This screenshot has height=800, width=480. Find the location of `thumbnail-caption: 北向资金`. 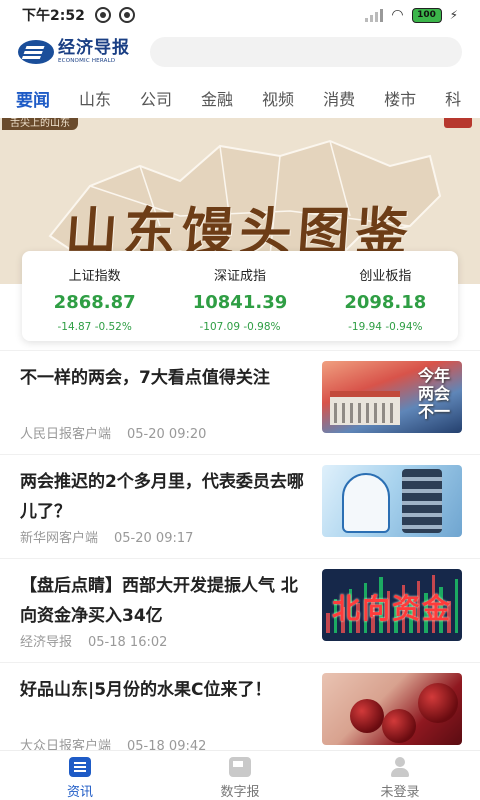

thumbnail-caption: 北向资金 is located at coordinates (391, 608).